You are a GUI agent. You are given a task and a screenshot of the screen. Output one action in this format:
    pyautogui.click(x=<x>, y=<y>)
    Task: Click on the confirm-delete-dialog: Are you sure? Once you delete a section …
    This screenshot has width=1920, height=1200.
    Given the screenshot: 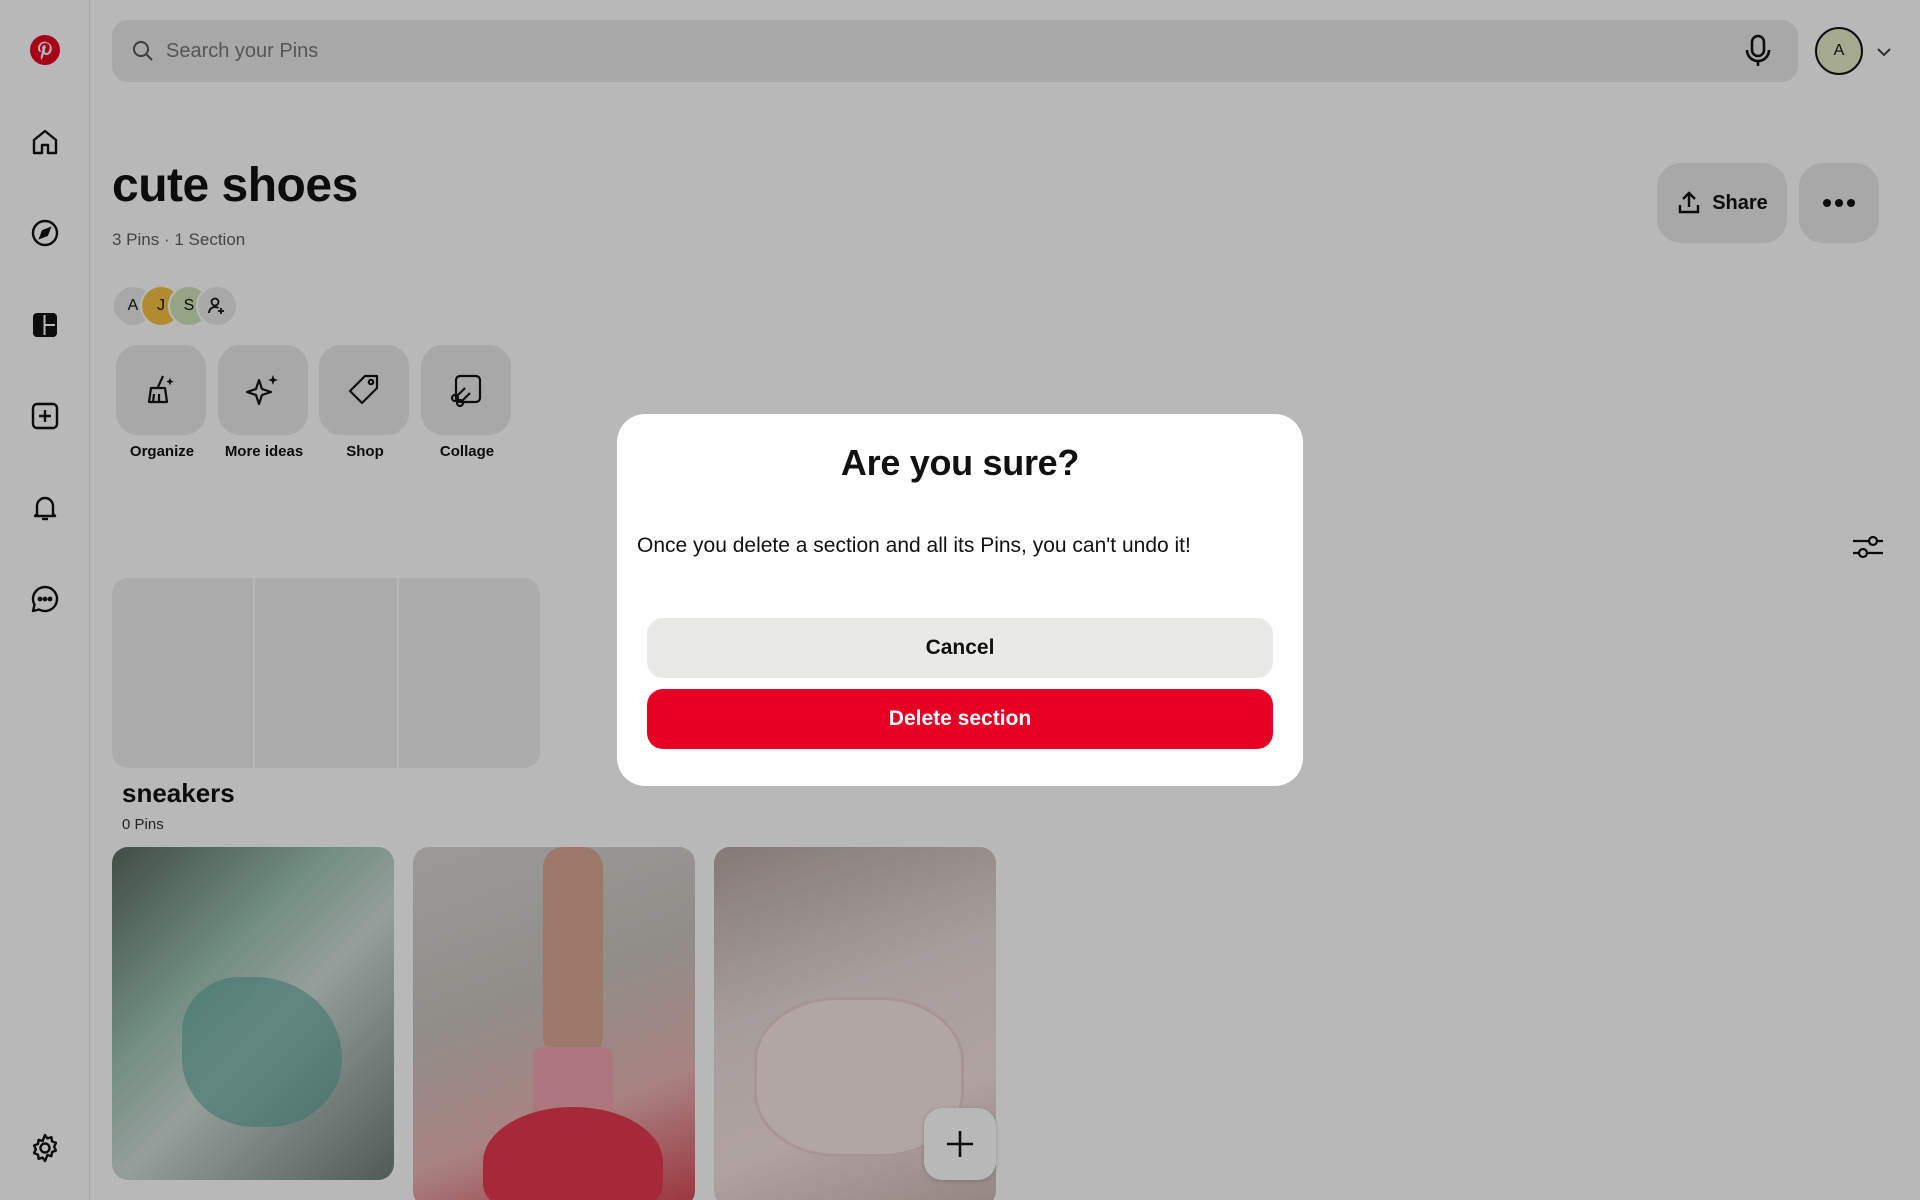 What is the action you would take?
    pyautogui.click(x=960, y=600)
    